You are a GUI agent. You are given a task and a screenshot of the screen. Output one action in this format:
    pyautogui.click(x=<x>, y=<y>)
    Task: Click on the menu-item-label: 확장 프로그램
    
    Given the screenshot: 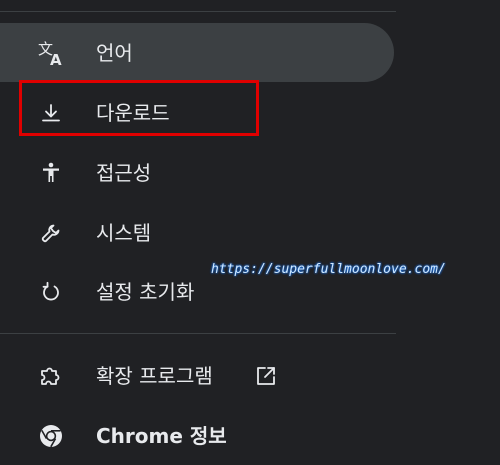 What is the action you would take?
    pyautogui.click(x=154, y=375)
    